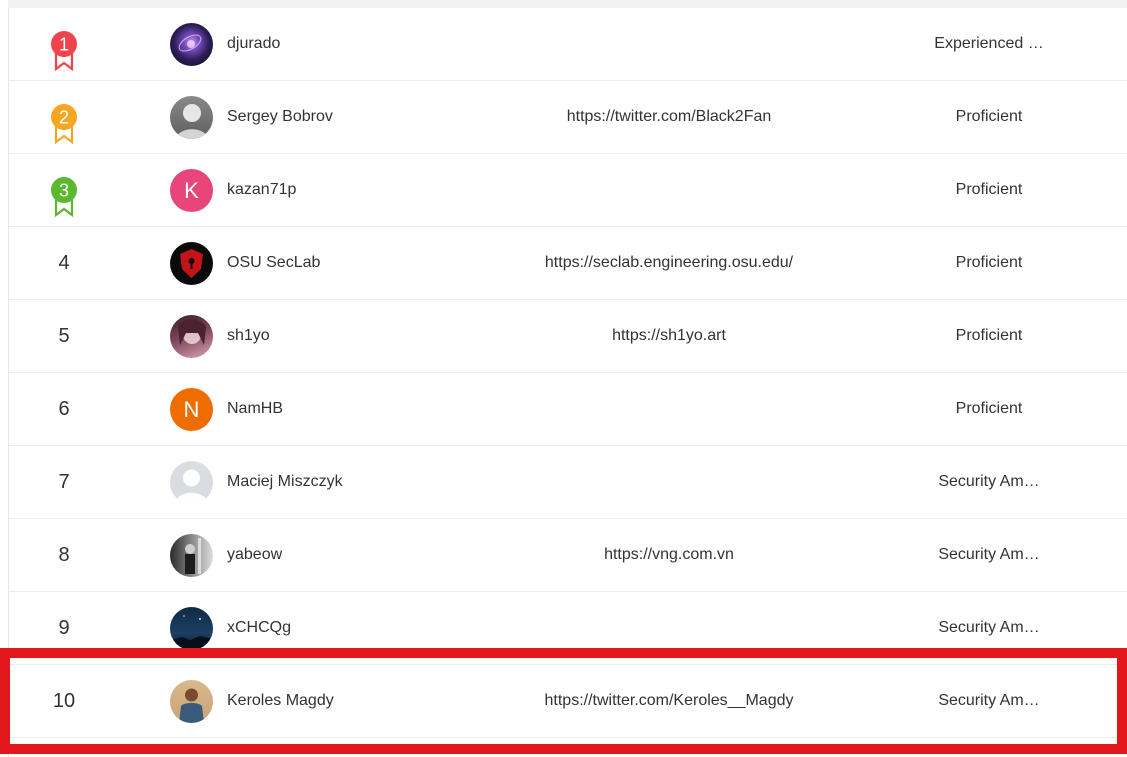  Describe the element at coordinates (64, 118) in the screenshot. I see `rank-number: 2` at that location.